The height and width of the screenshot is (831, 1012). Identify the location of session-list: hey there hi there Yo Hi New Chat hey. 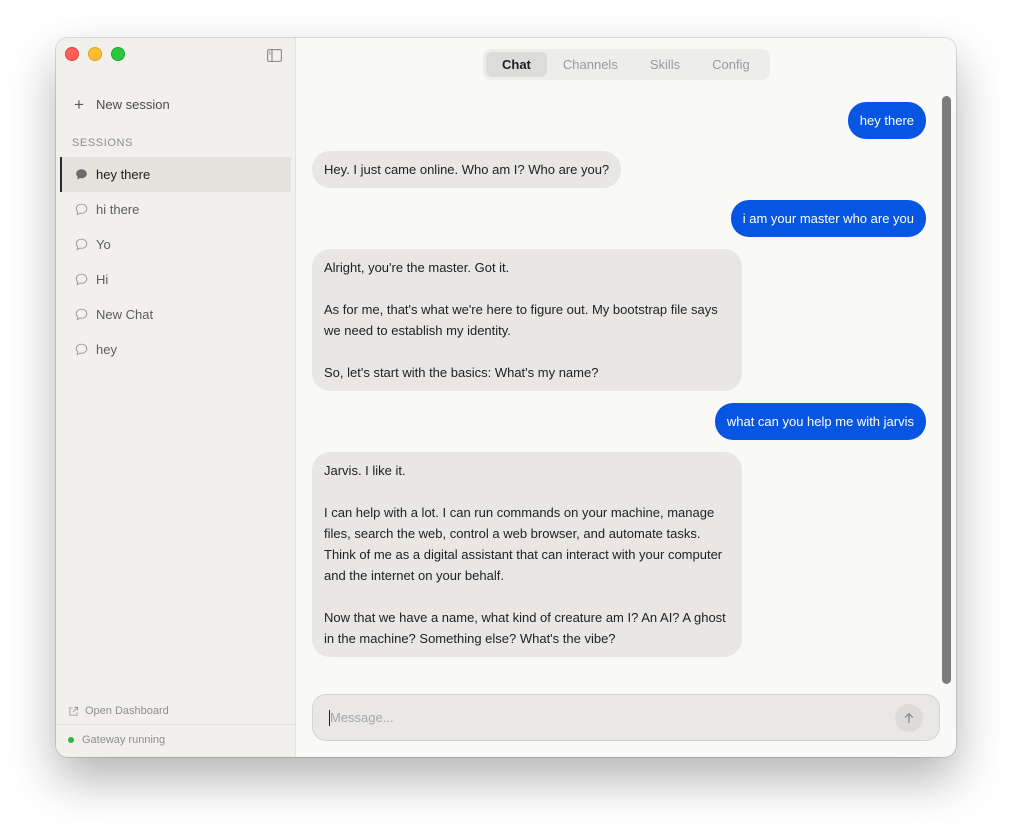
(175, 262).